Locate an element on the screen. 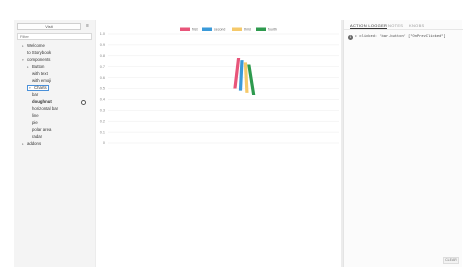  legend-label: first is located at coordinates (195, 30).